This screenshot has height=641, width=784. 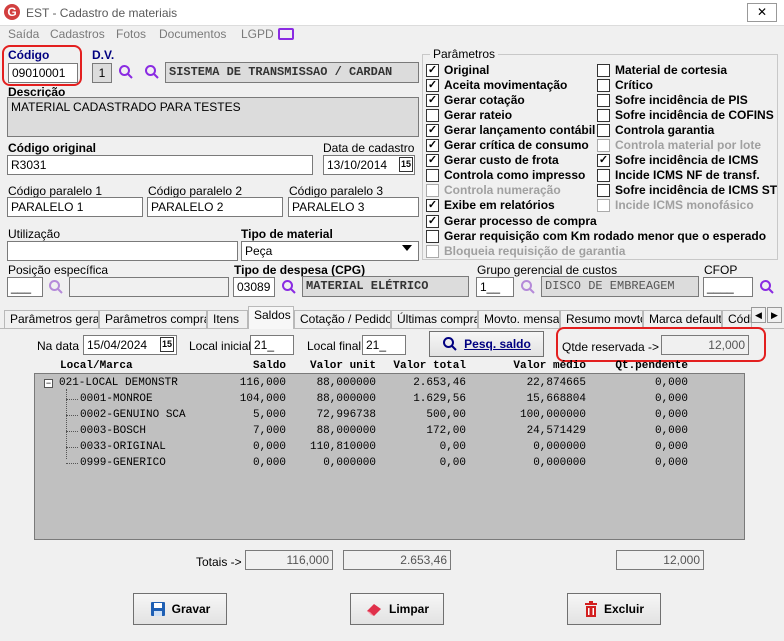 What do you see at coordinates (25, 287) in the screenshot?
I see `posicao-field: ___` at bounding box center [25, 287].